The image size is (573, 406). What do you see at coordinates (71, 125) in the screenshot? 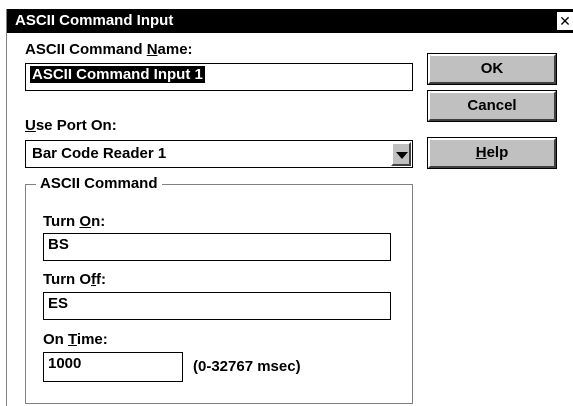
I see `use-port-label: Use Port On:` at bounding box center [71, 125].